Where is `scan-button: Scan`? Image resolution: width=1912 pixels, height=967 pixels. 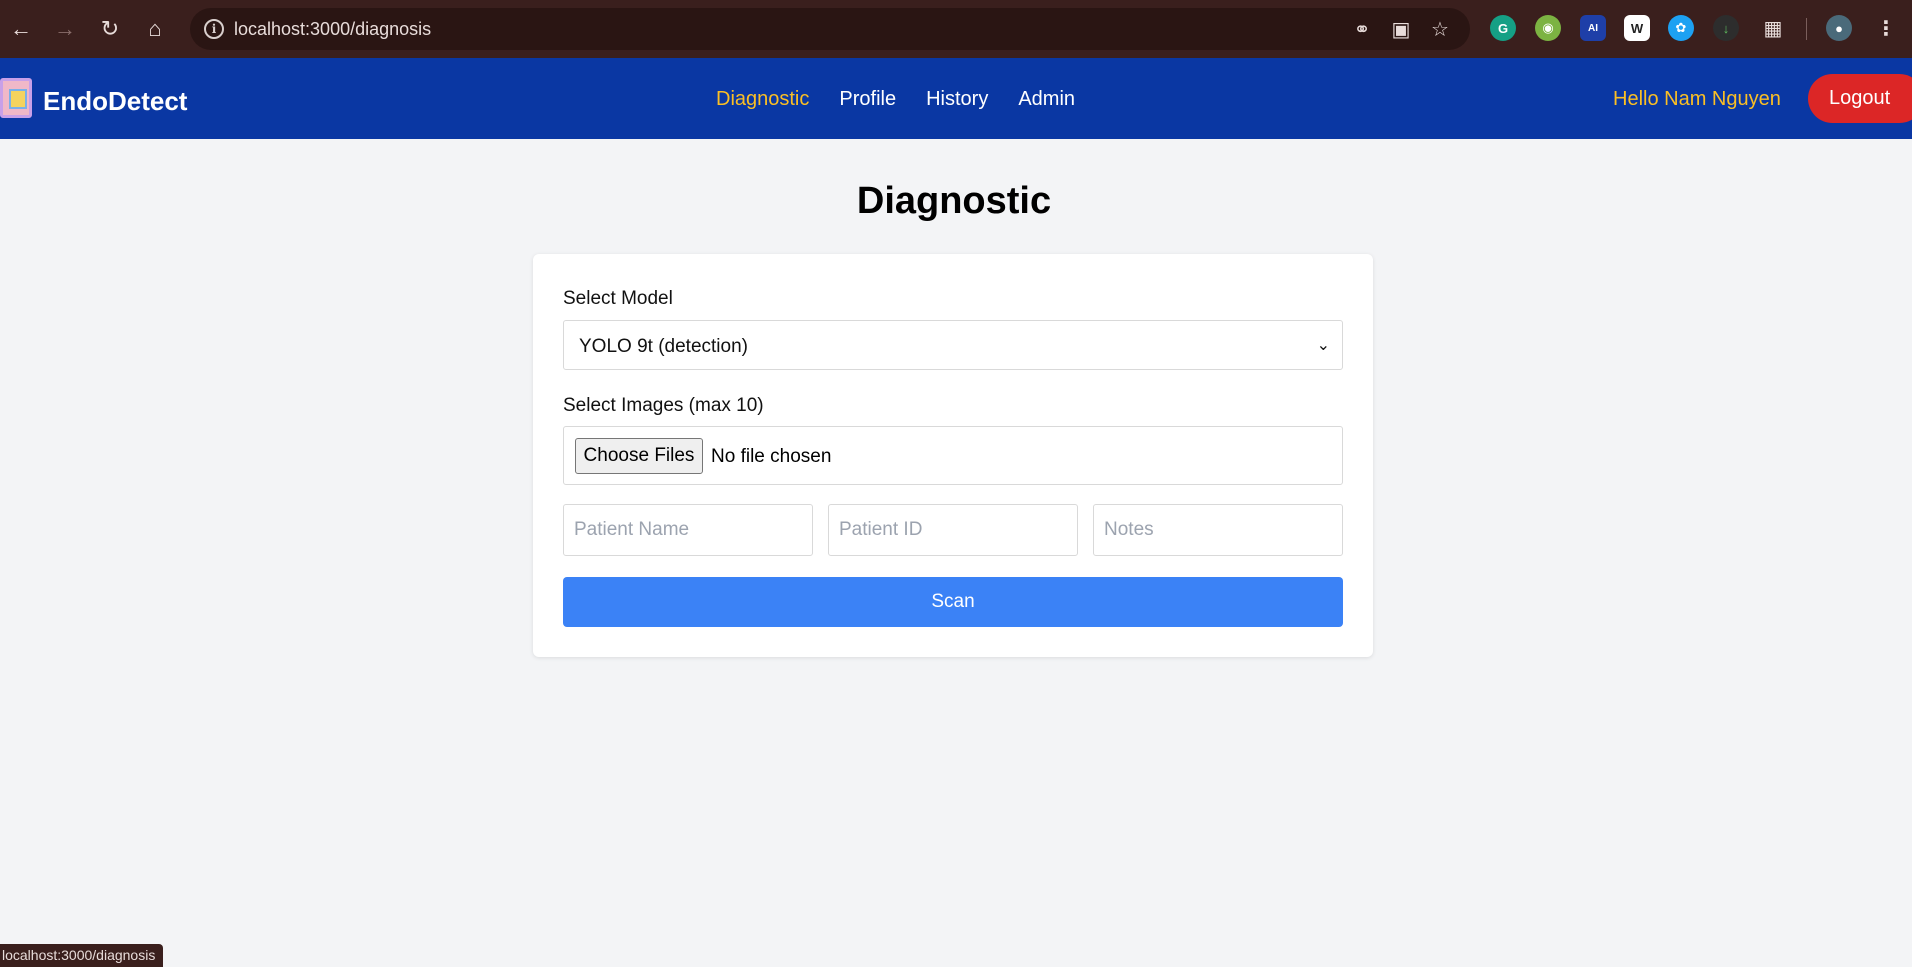
scan-button: Scan is located at coordinates (953, 602).